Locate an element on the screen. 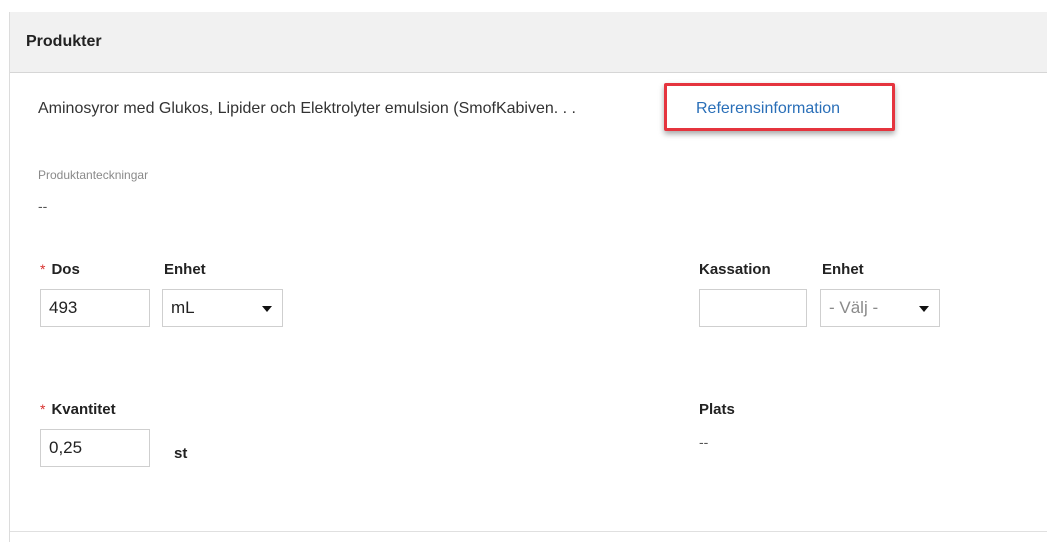  product-notes-value: -- is located at coordinates (43, 206).